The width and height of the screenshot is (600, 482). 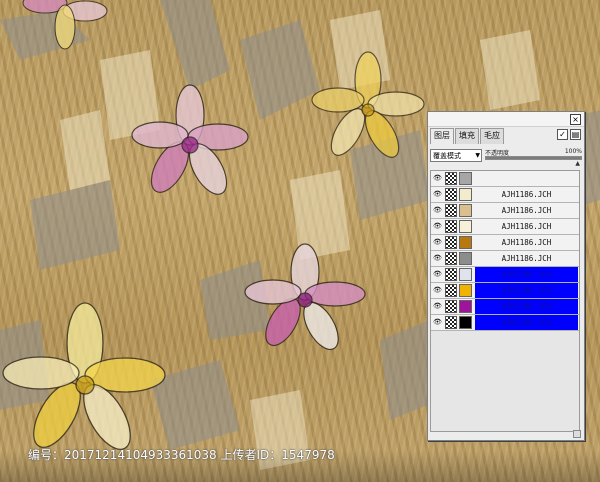 I want to click on blend-mode-value: 覆盖模式, so click(x=447, y=156).